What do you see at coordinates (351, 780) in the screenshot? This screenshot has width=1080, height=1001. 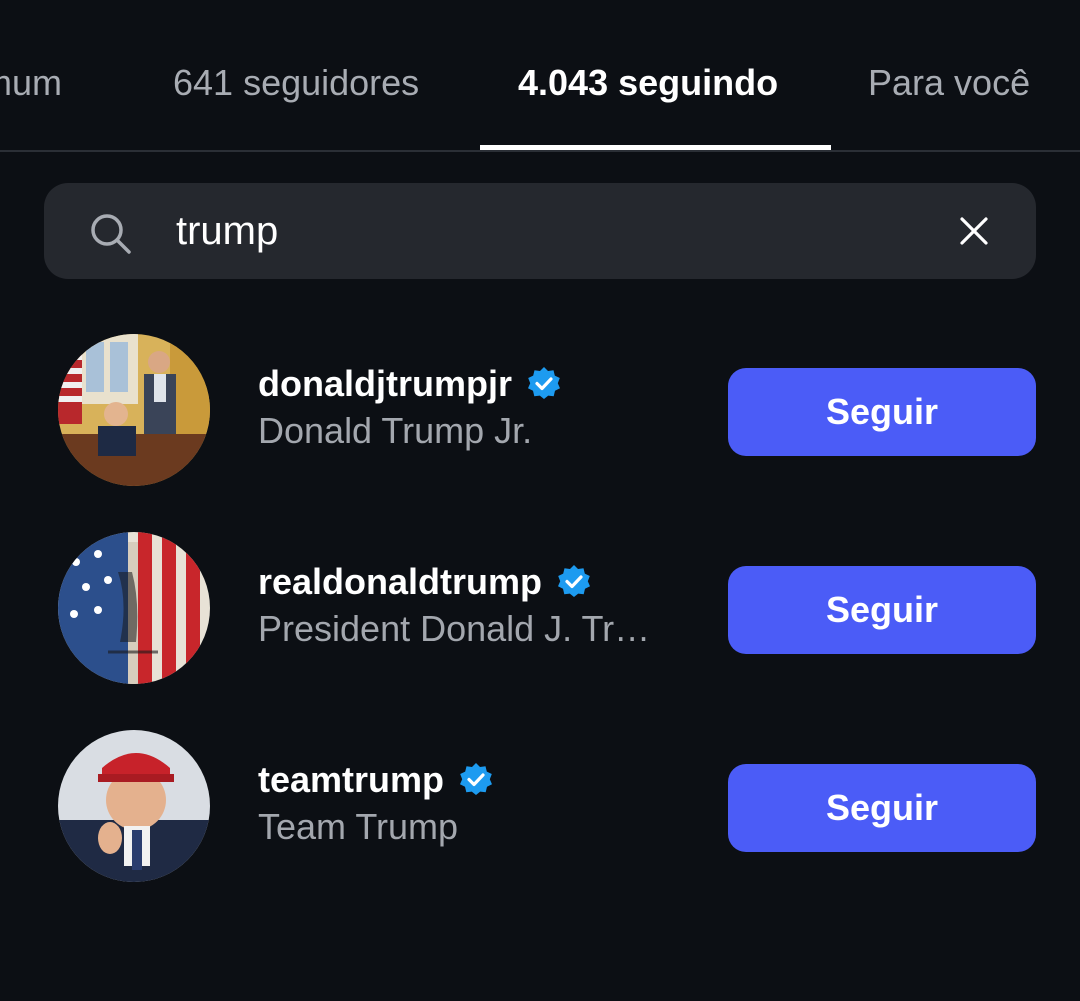 I see `username: teamtrump` at bounding box center [351, 780].